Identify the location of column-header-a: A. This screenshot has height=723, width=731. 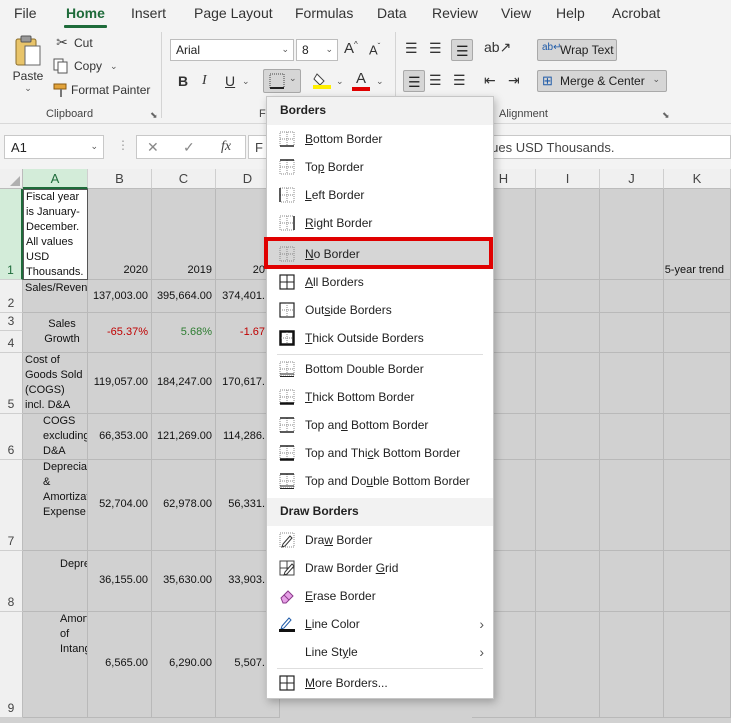
(55, 179).